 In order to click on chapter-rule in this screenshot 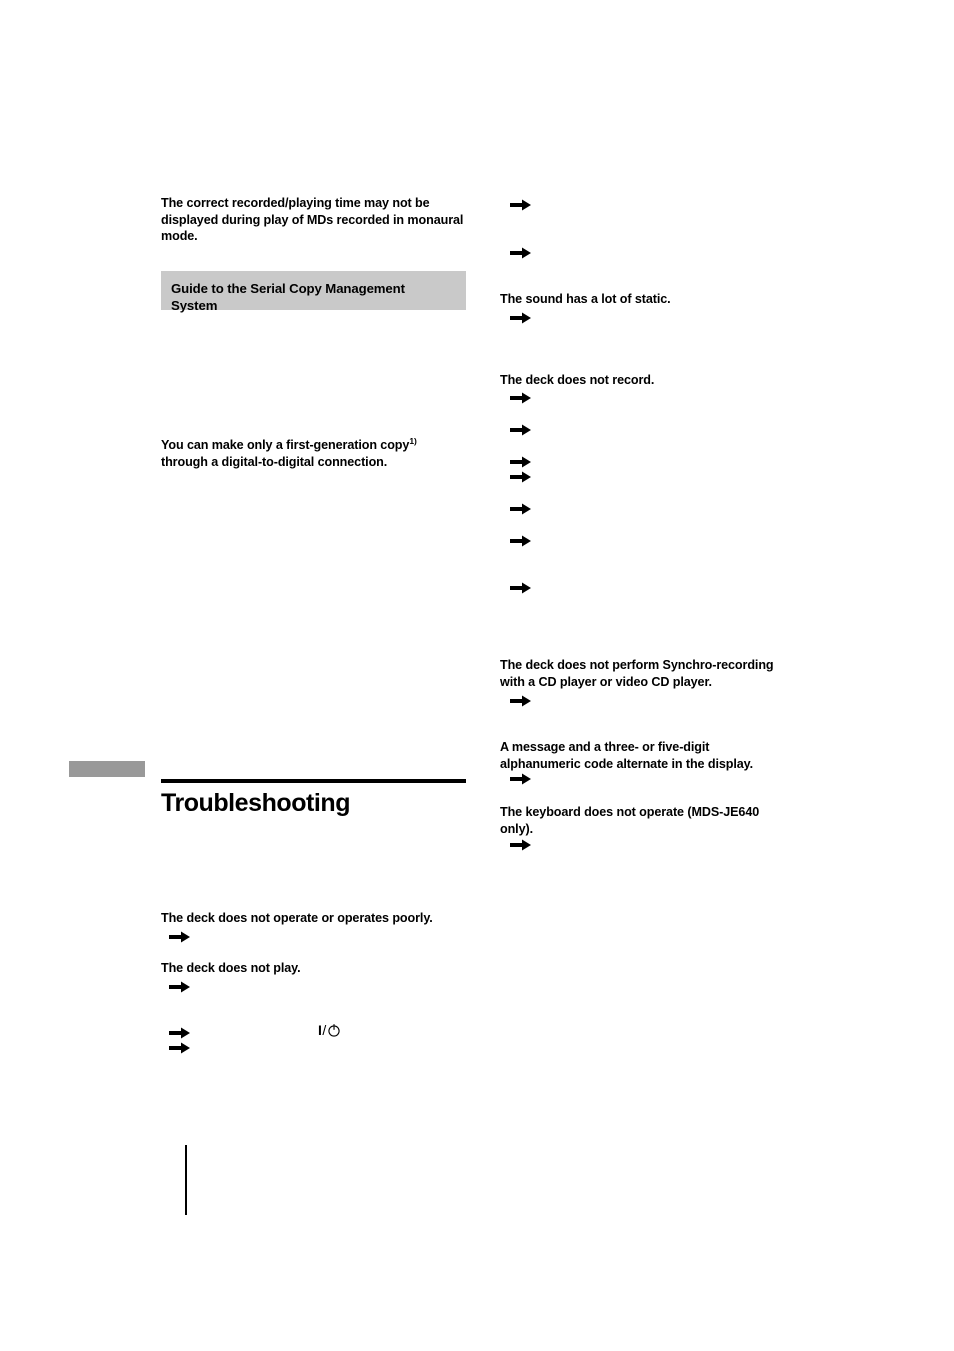, I will do `click(313, 781)`.